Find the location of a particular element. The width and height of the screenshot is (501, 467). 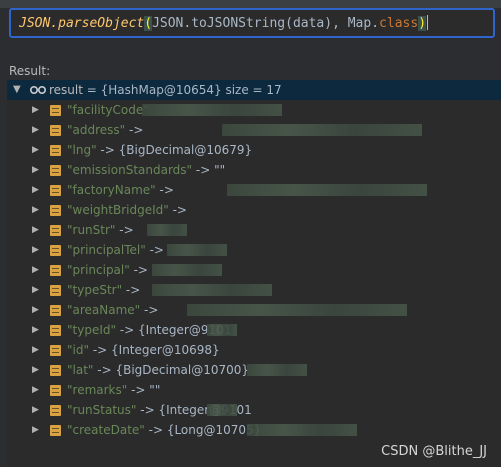

entry-label: "lng" -> {BigDecimal@10679} is located at coordinates (159, 150).